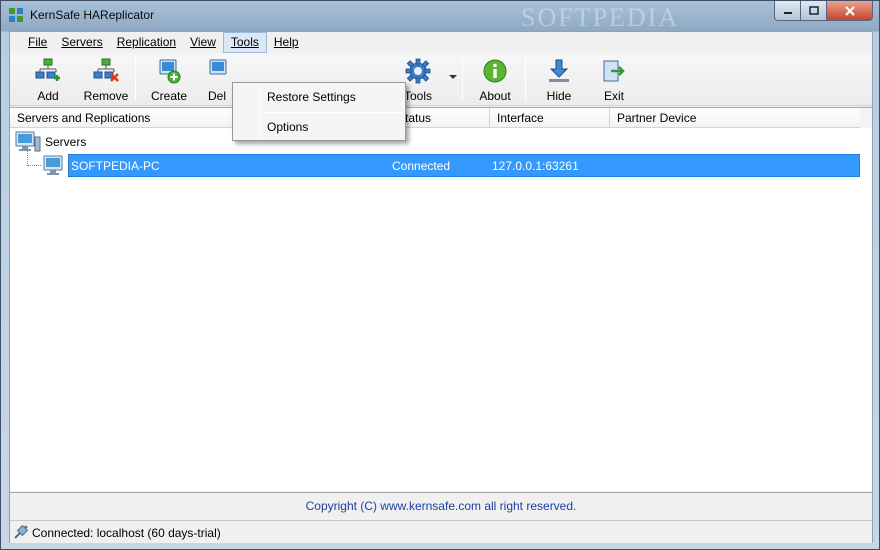 Image resolution: width=880 pixels, height=550 pixels. I want to click on servers-group-icon, so click(28, 141).